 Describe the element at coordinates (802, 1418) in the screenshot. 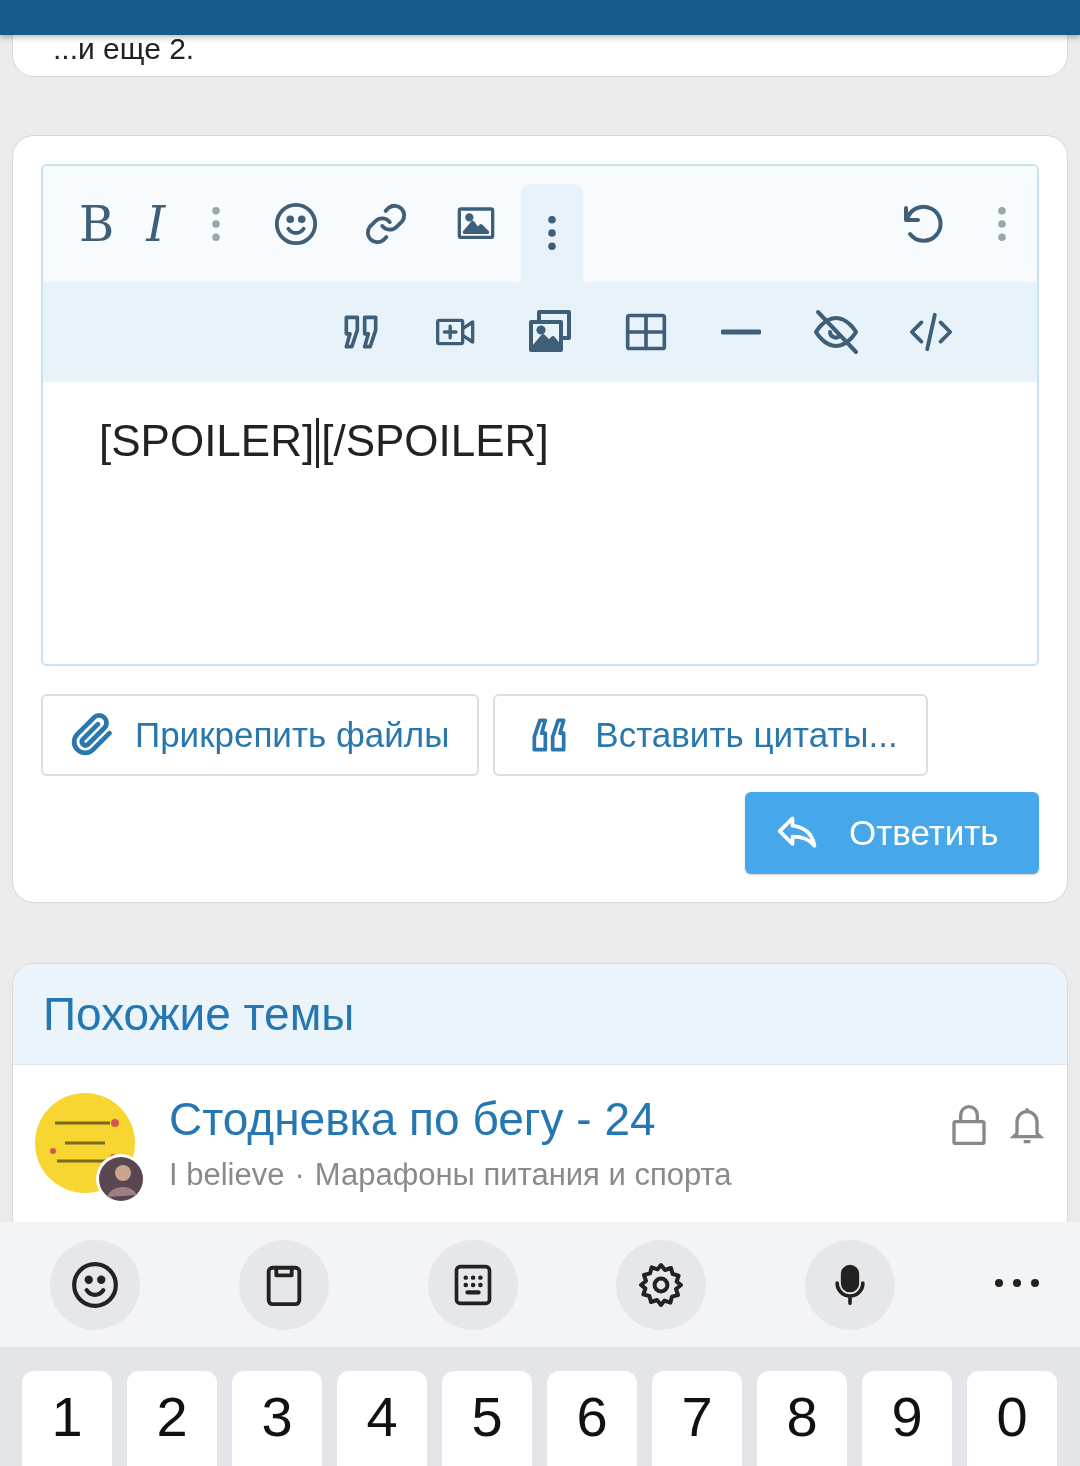

I see `key: 8` at that location.